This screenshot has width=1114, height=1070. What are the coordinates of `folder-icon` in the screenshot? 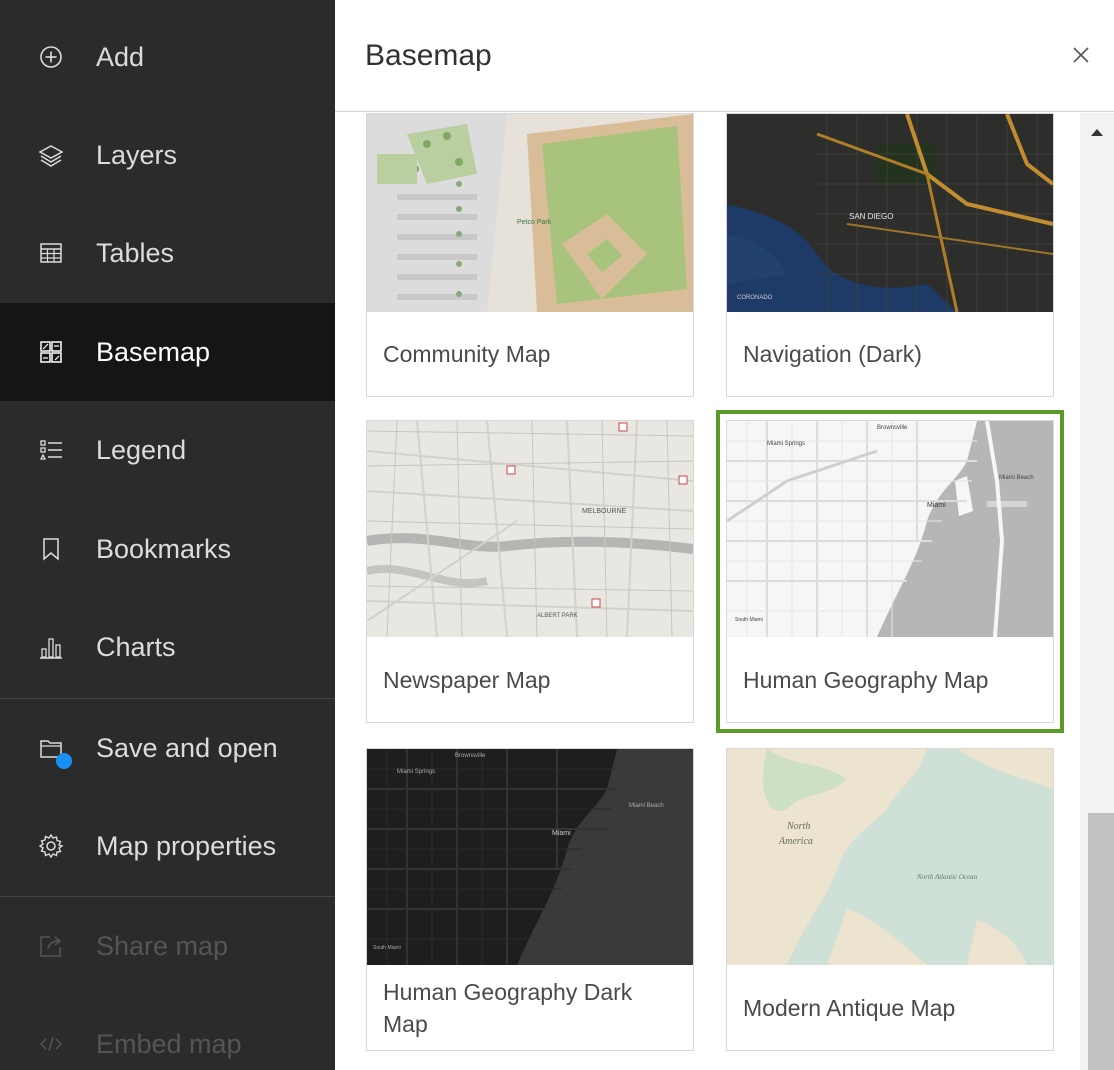 It's located at (55, 752).